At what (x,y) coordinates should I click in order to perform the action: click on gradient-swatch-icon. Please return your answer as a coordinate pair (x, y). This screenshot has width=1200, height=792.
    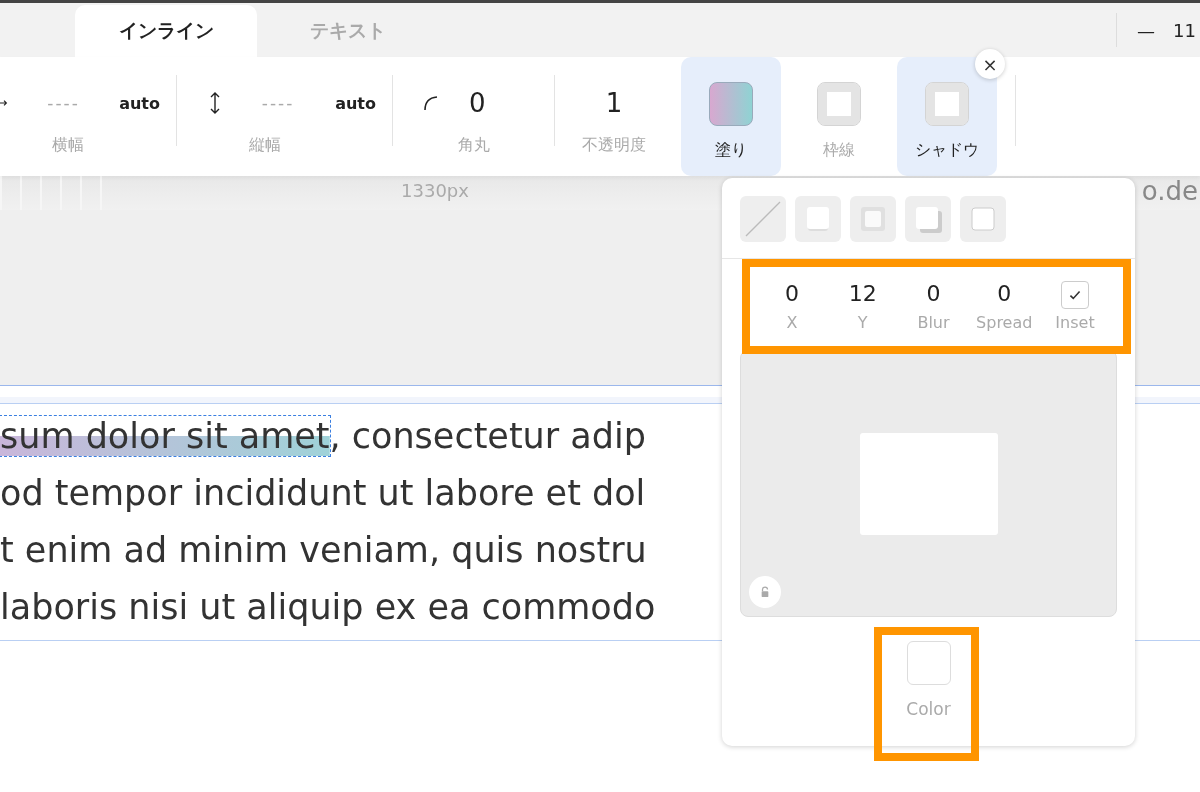
    Looking at the image, I should click on (731, 104).